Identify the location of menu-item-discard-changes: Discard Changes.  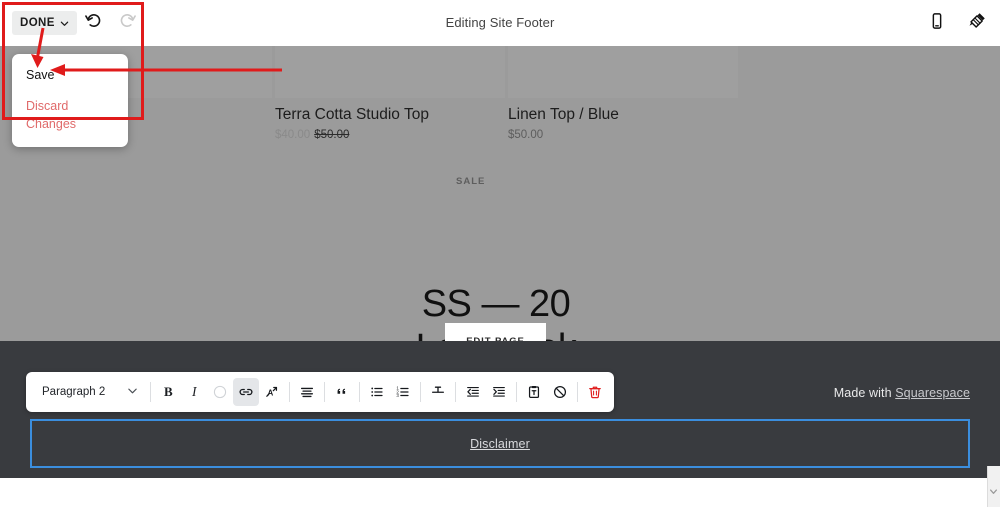
(70, 112).